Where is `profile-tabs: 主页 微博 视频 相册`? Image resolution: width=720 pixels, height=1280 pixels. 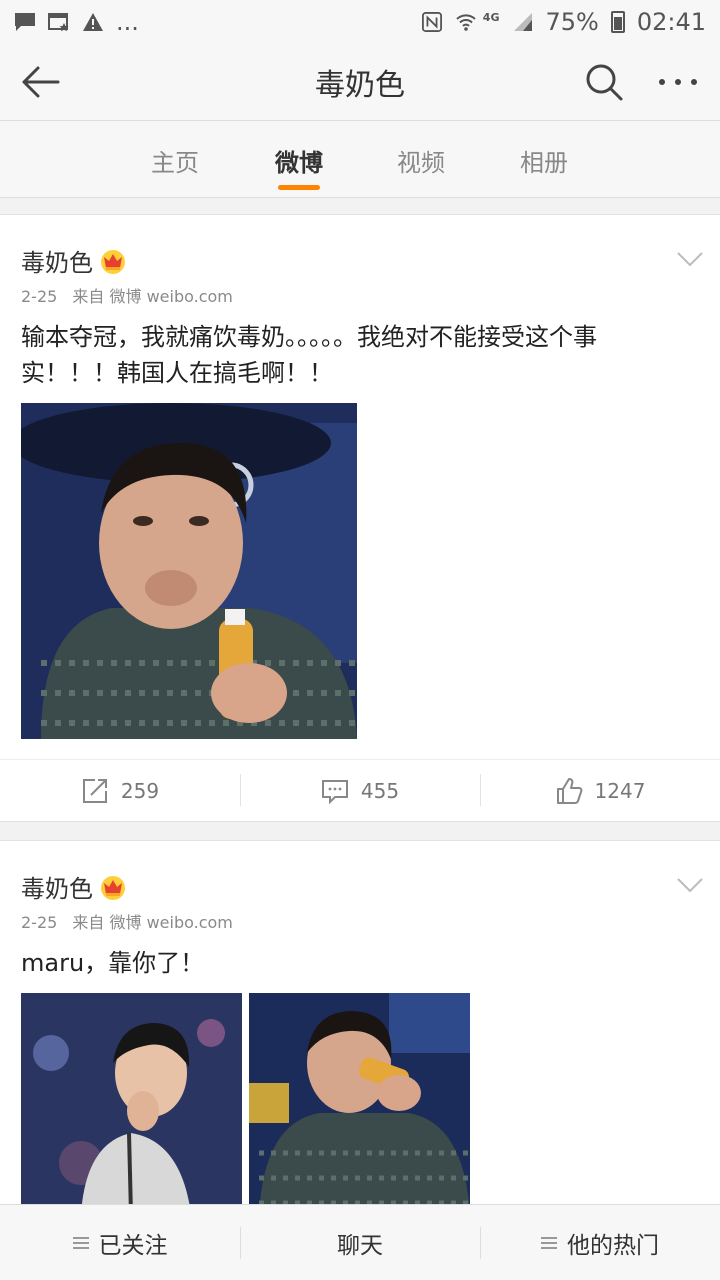 profile-tabs: 主页 微博 视频 相册 is located at coordinates (360, 159).